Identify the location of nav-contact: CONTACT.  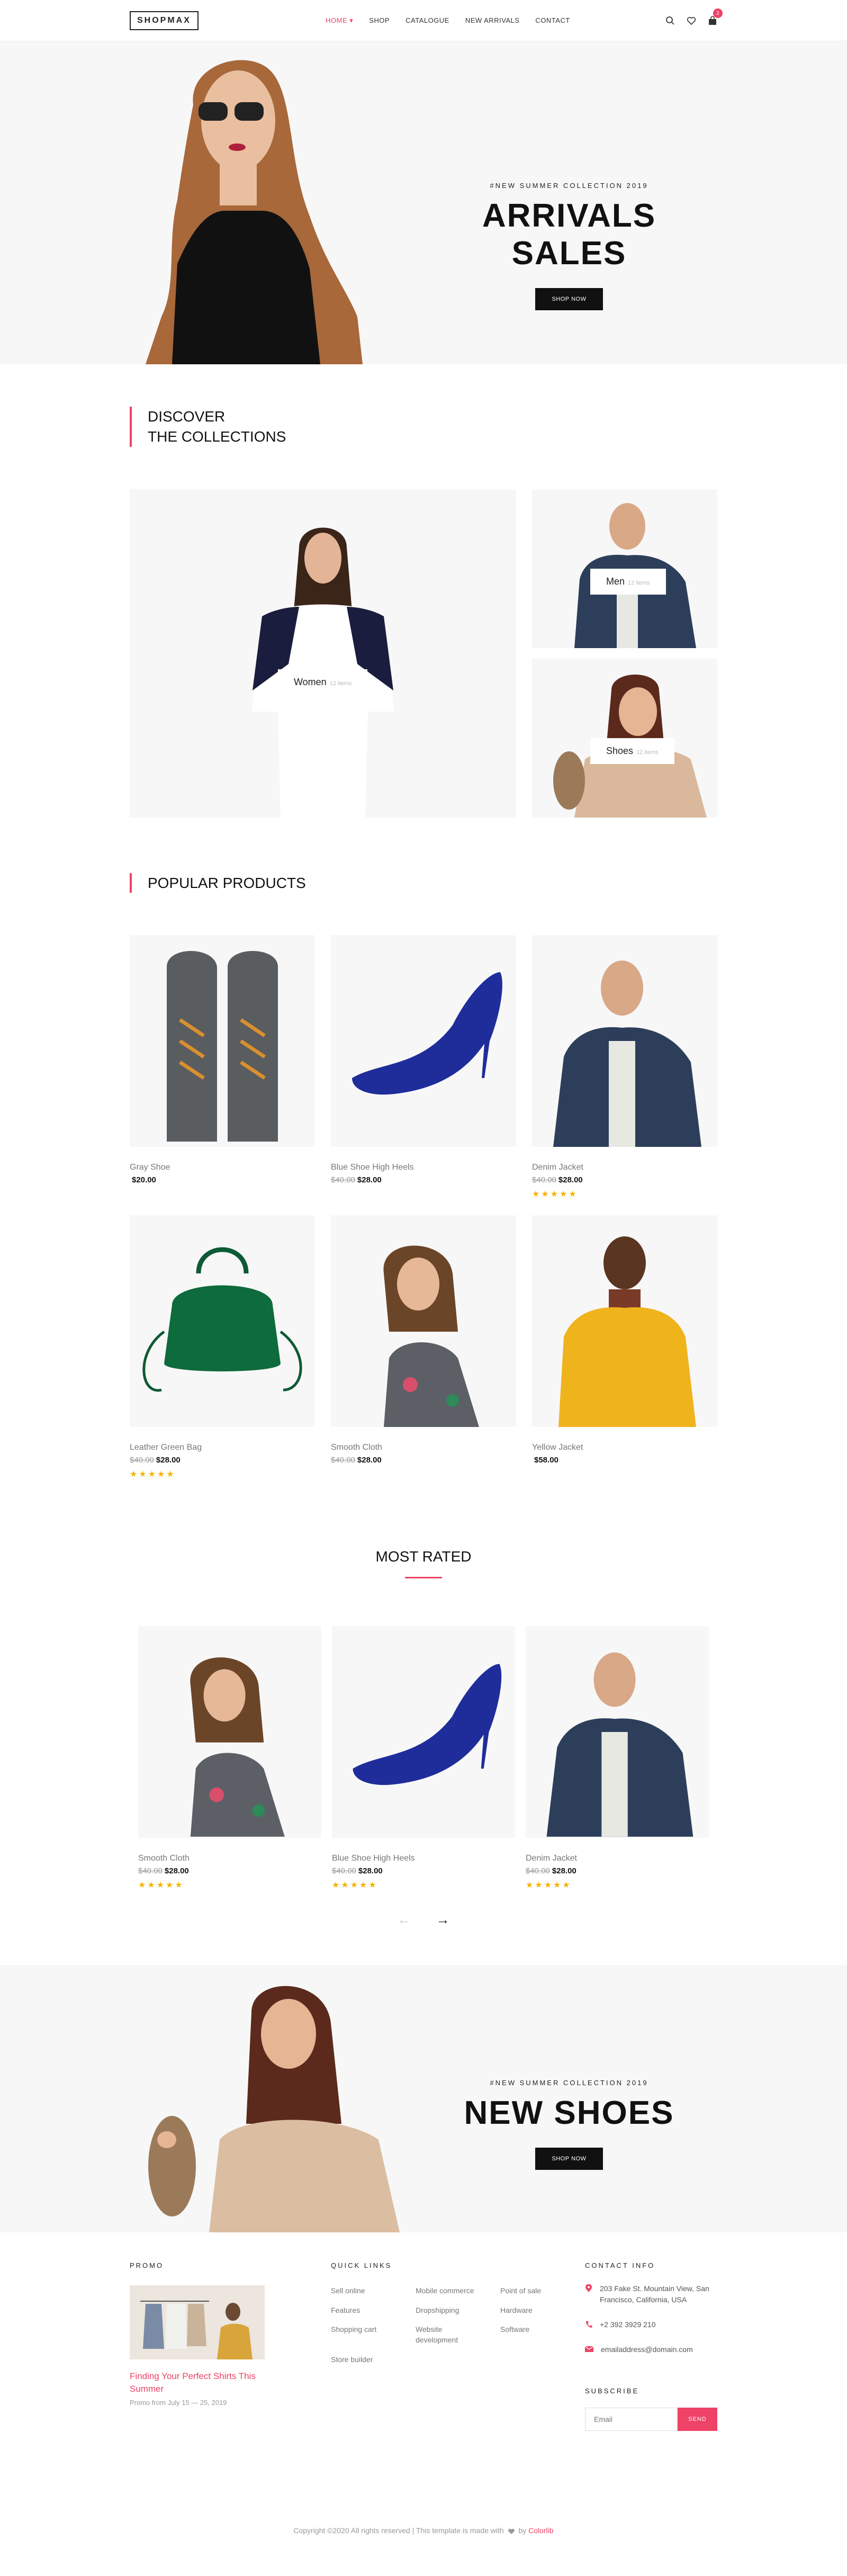
(553, 20).